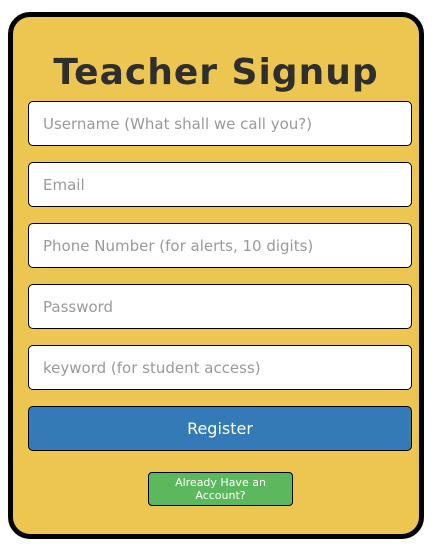  I want to click on already-have-account-button: Already Have an Account?, so click(220, 489).